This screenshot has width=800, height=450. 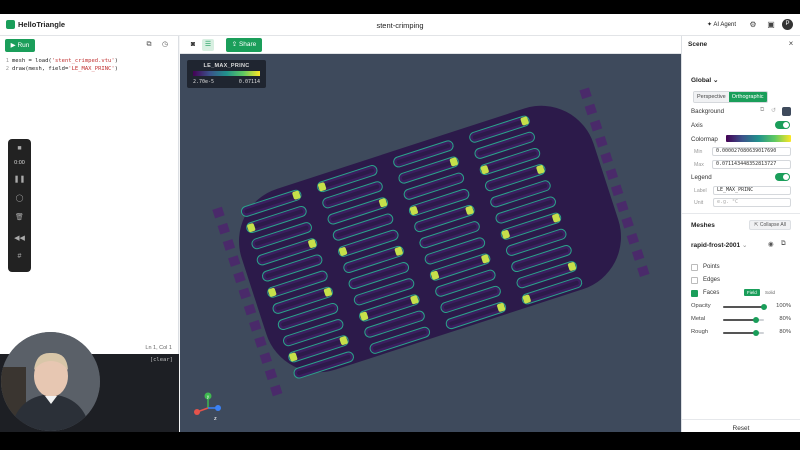 What do you see at coordinates (787, 24) in the screenshot?
I see `avatar: P` at bounding box center [787, 24].